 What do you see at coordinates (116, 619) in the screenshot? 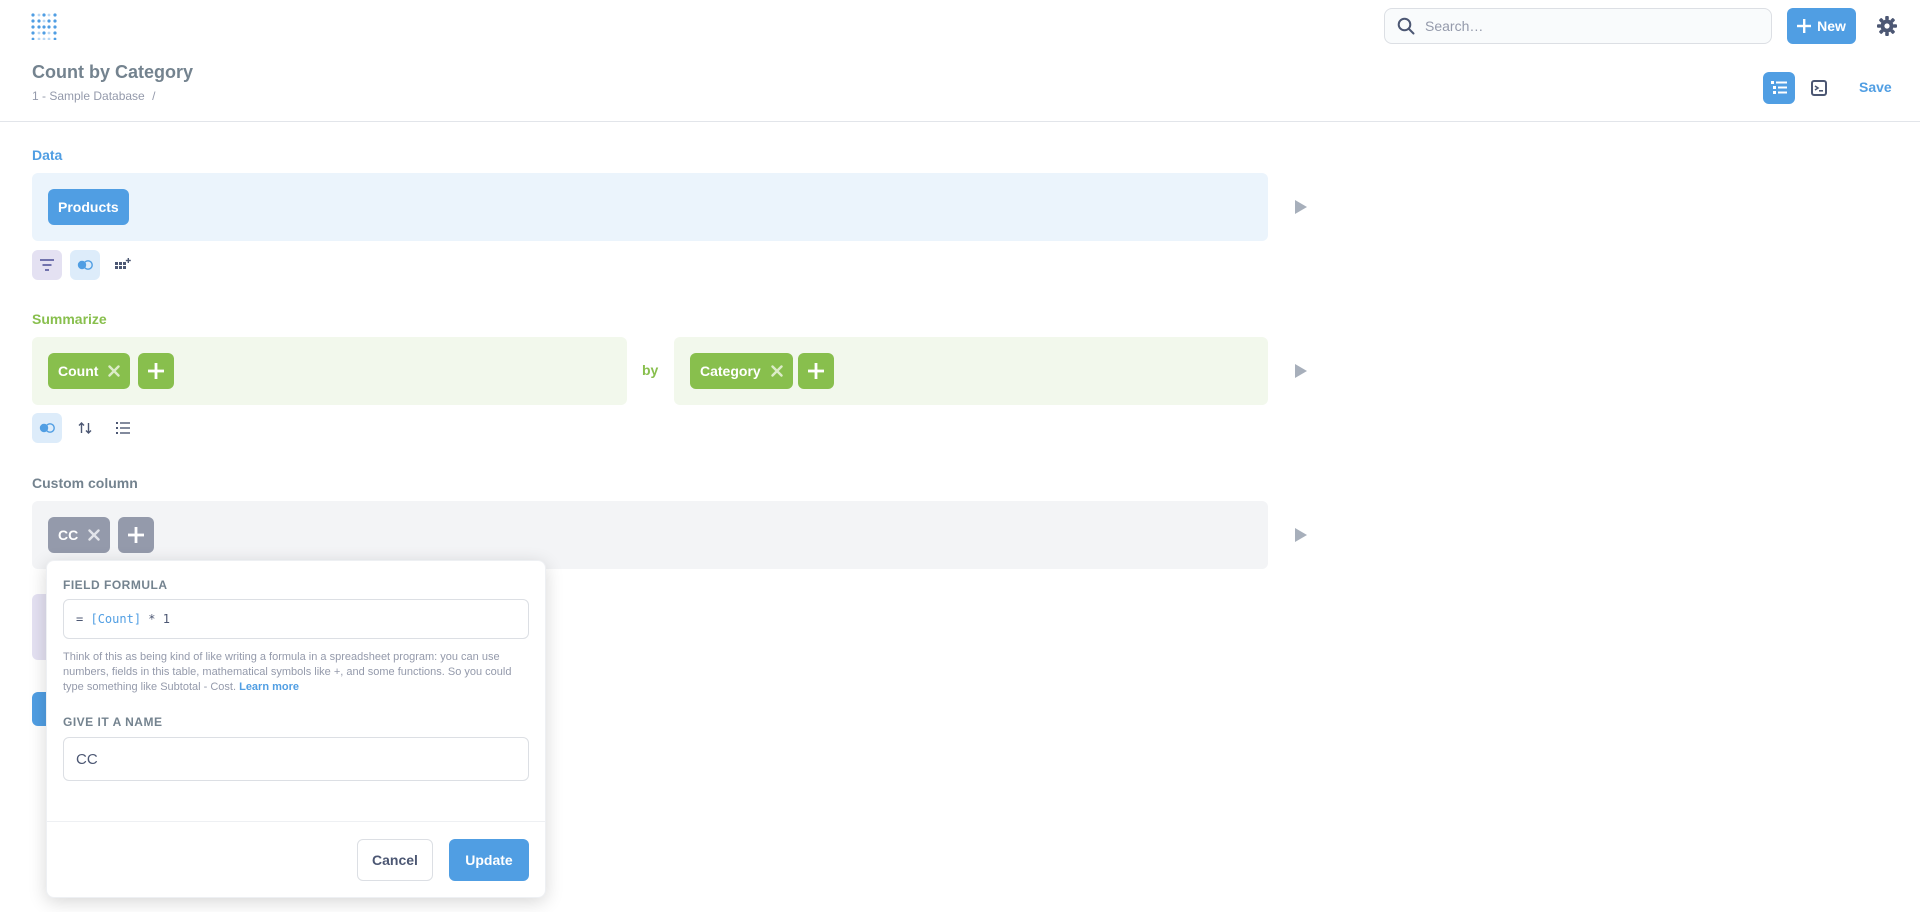
I see `formula-field-ref: [Count]` at bounding box center [116, 619].